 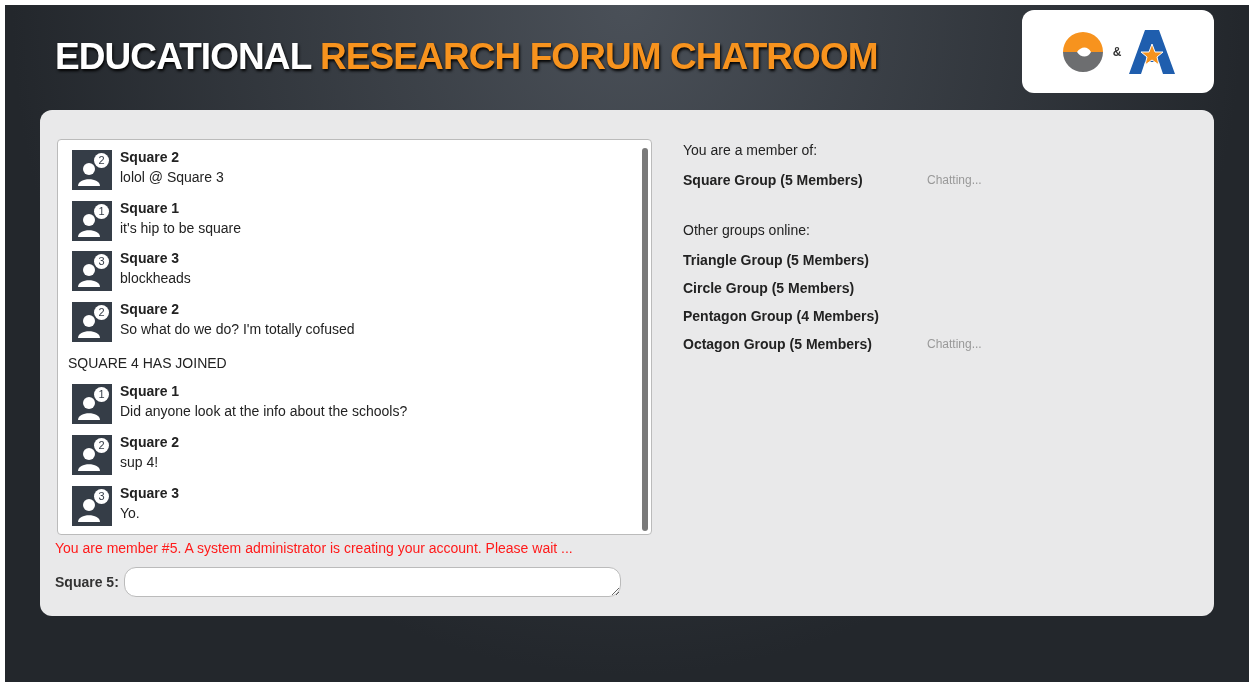 I want to click on message-text: it's hip to be square, so click(x=180, y=228).